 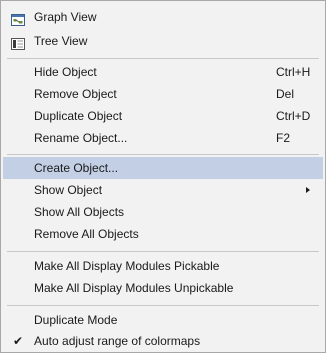 What do you see at coordinates (76, 320) in the screenshot?
I see `menu-item-label: Duplicate Mode` at bounding box center [76, 320].